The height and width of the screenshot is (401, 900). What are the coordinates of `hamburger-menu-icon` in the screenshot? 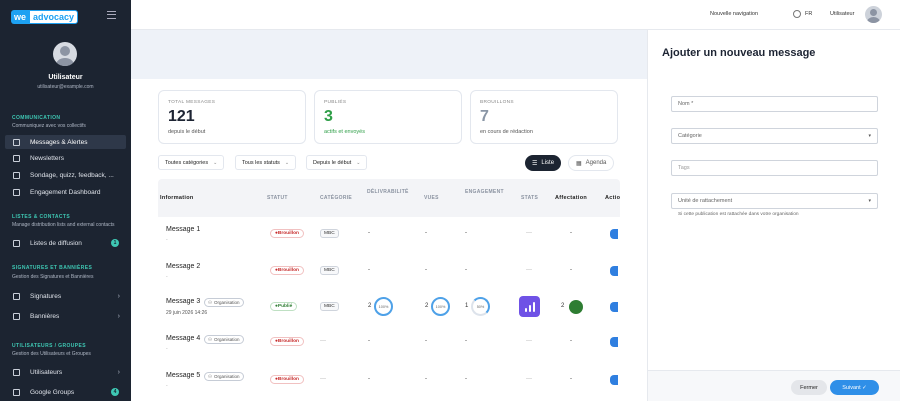 It's located at (111, 15).